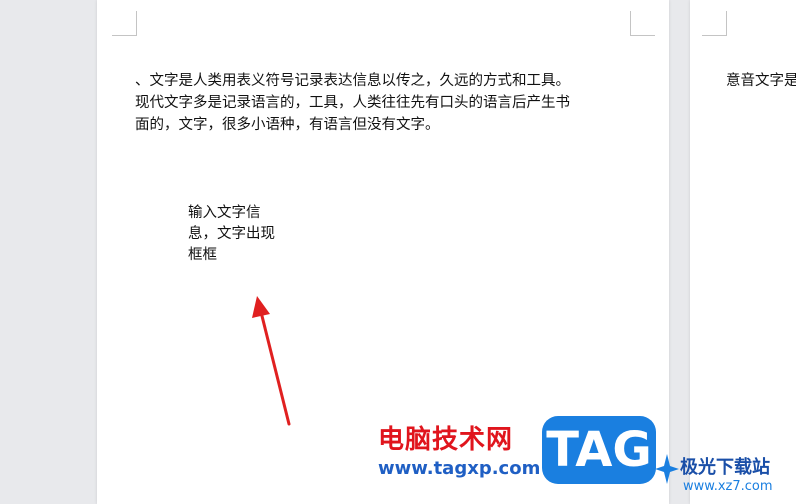 The image size is (796, 504). What do you see at coordinates (599, 450) in the screenshot?
I see `tag-logo: TAG` at bounding box center [599, 450].